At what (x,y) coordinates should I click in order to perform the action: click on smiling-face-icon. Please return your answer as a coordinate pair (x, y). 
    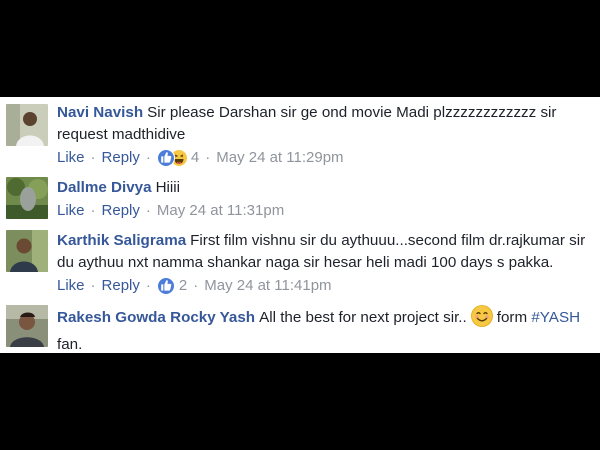
    Looking at the image, I should click on (481, 319).